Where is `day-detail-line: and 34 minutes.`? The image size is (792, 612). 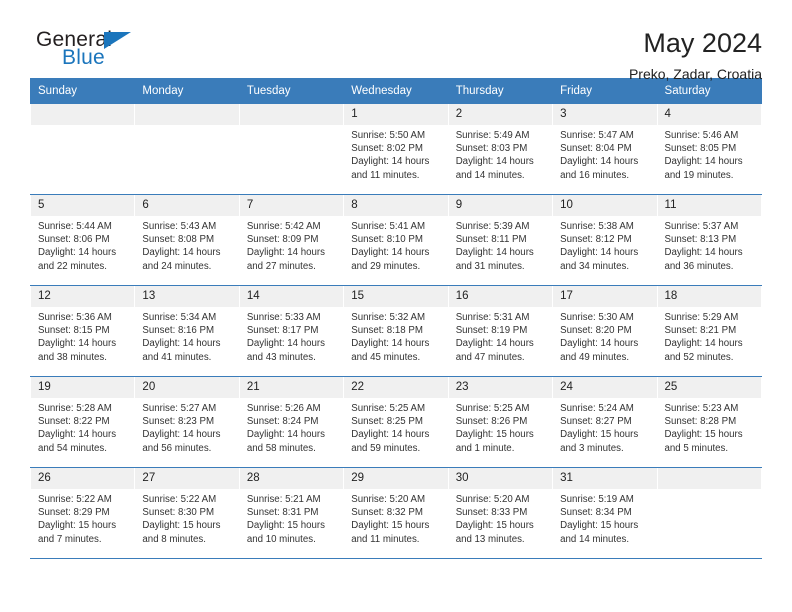 day-detail-line: and 34 minutes. is located at coordinates (595, 266).